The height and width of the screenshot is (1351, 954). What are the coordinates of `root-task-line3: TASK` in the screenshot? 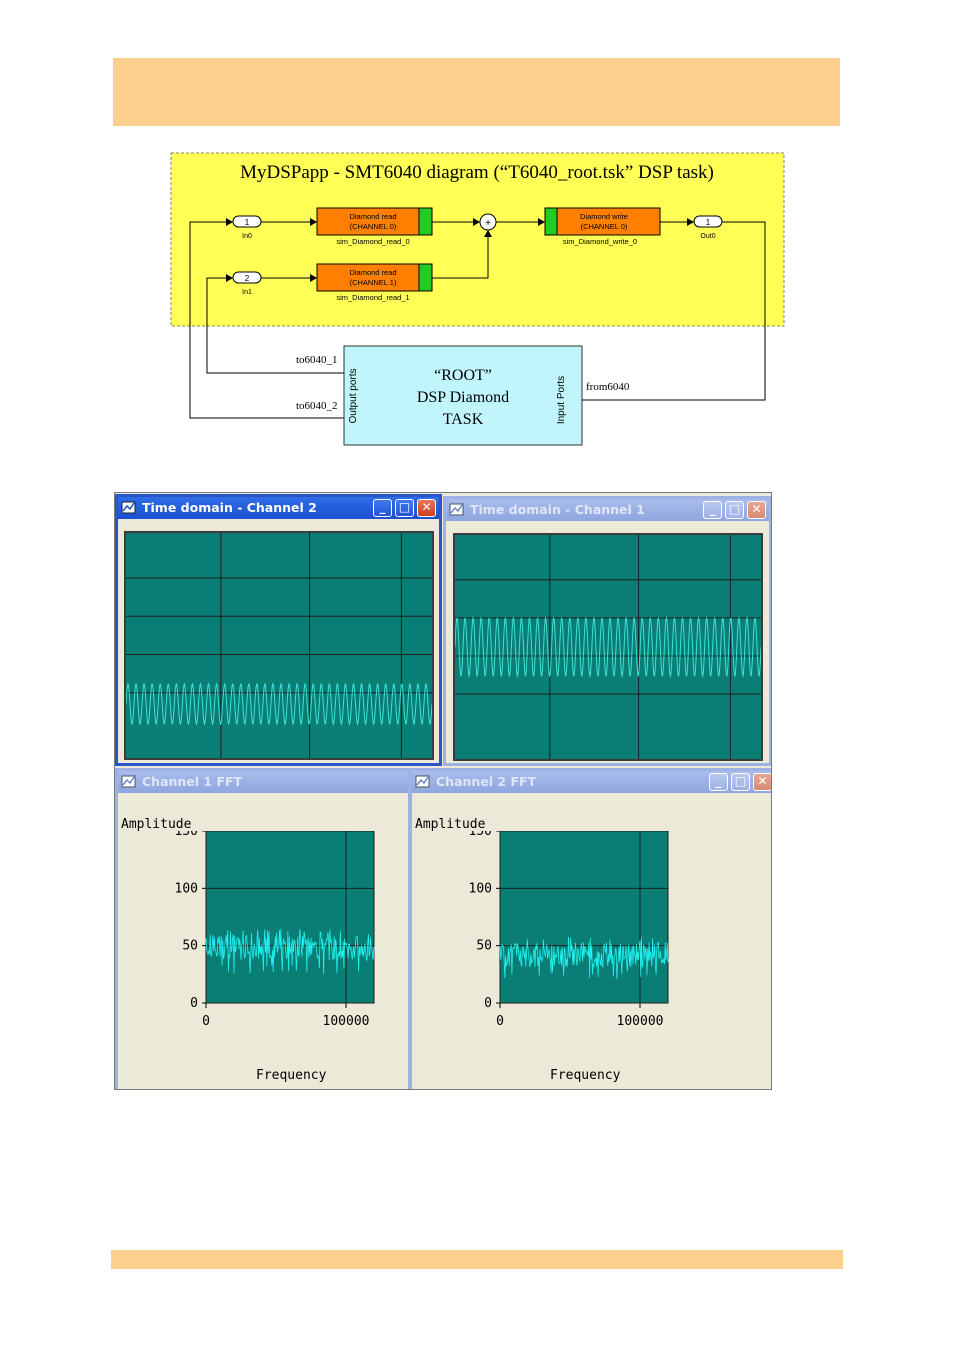 It's located at (463, 419).